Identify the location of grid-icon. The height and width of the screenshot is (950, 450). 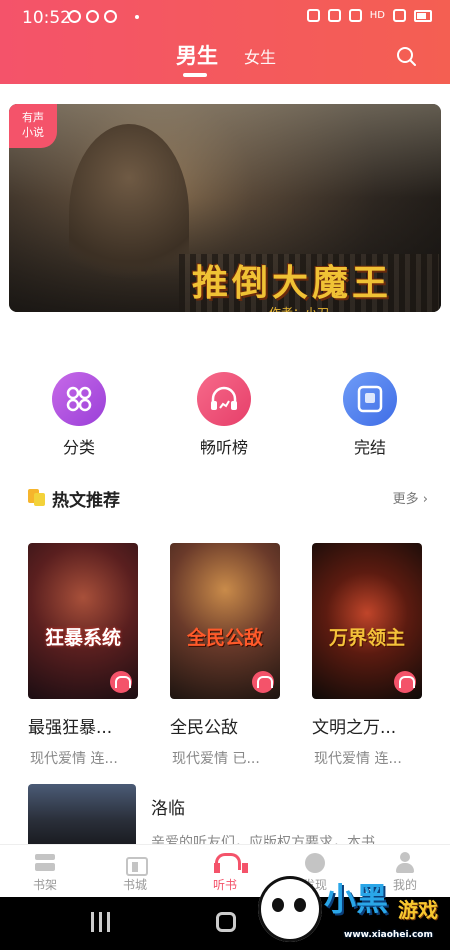
(79, 399).